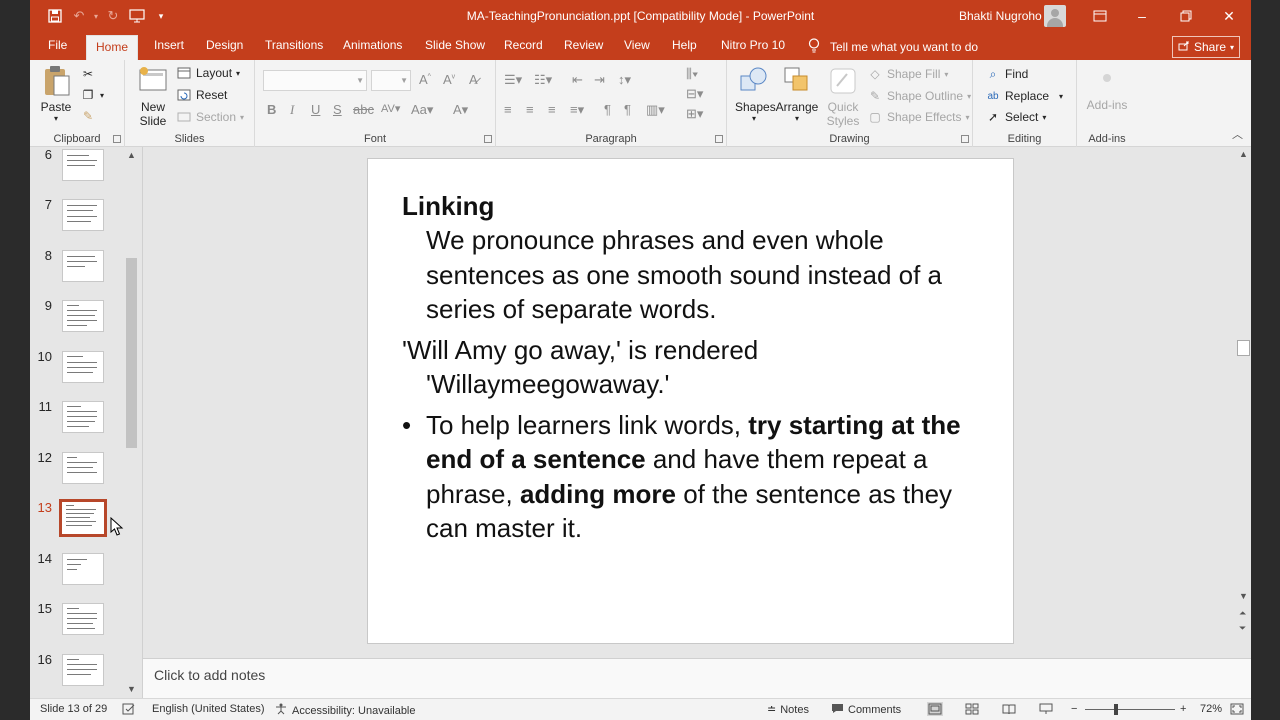 This screenshot has width=1280, height=720. I want to click on smartart-icon: ⊞▾, so click(694, 114).